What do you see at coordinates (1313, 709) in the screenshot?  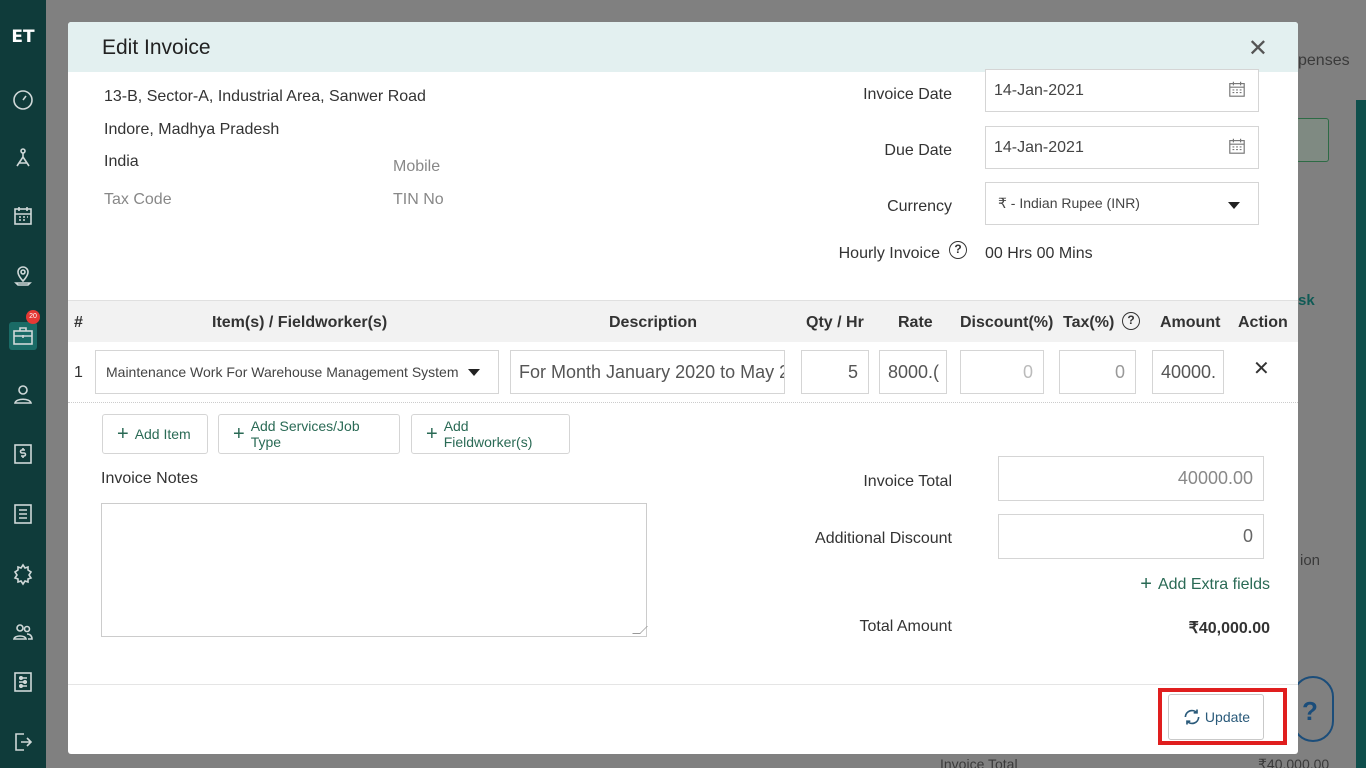 I see `help-button: ?` at bounding box center [1313, 709].